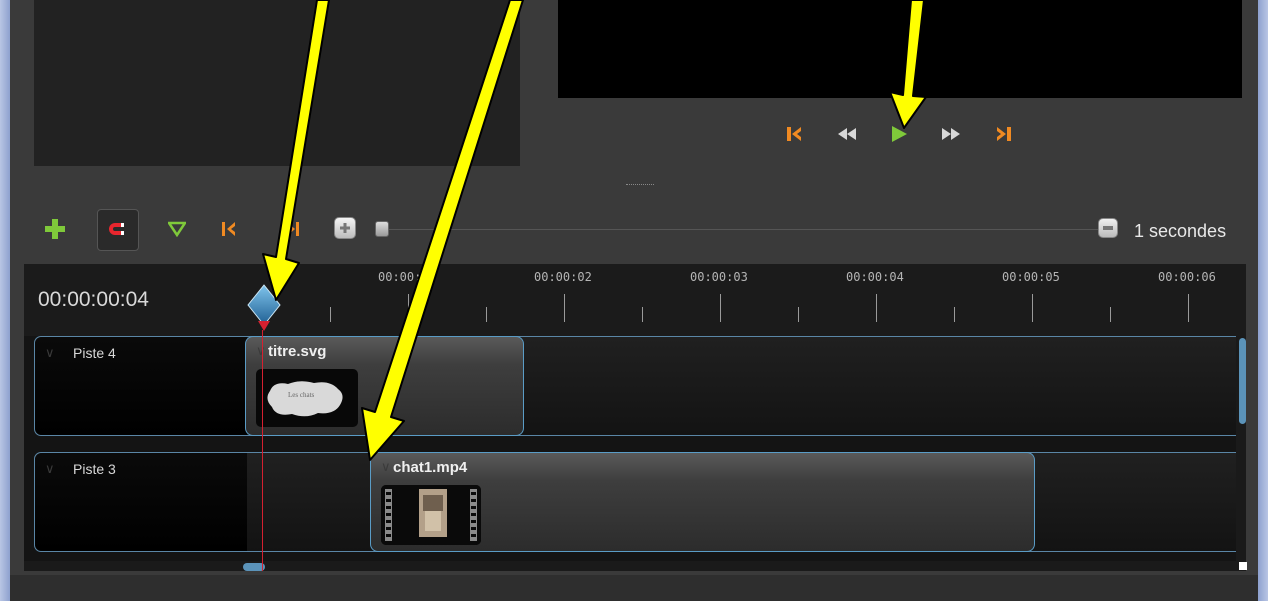  What do you see at coordinates (634, 231) in the screenshot?
I see `timeline-toolbar: 1 secondes` at bounding box center [634, 231].